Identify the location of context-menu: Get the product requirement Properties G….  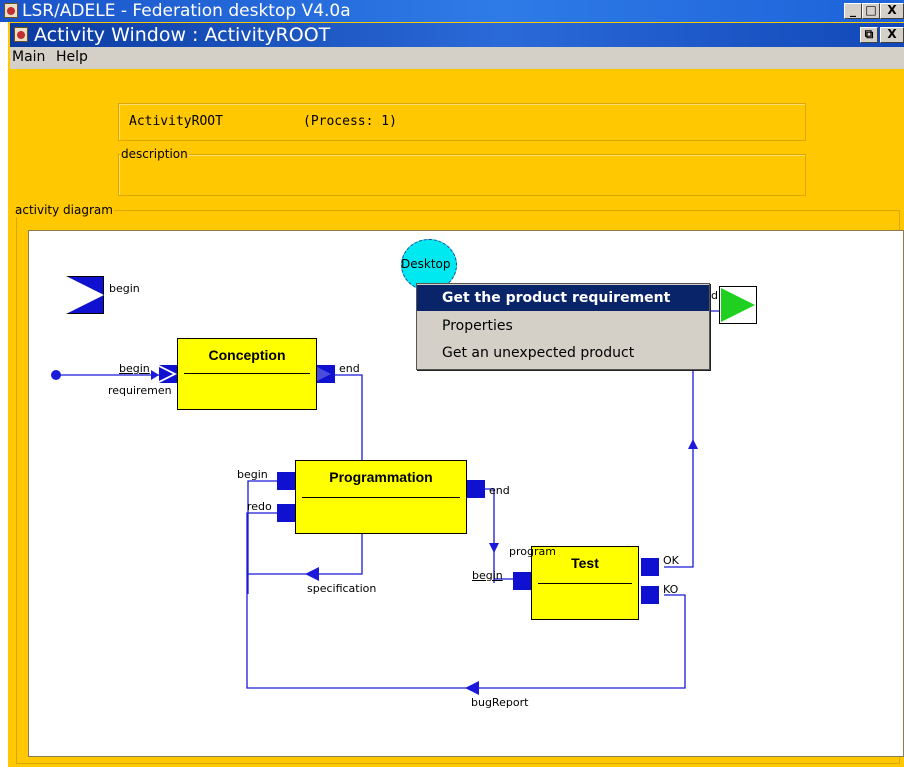
(563, 326).